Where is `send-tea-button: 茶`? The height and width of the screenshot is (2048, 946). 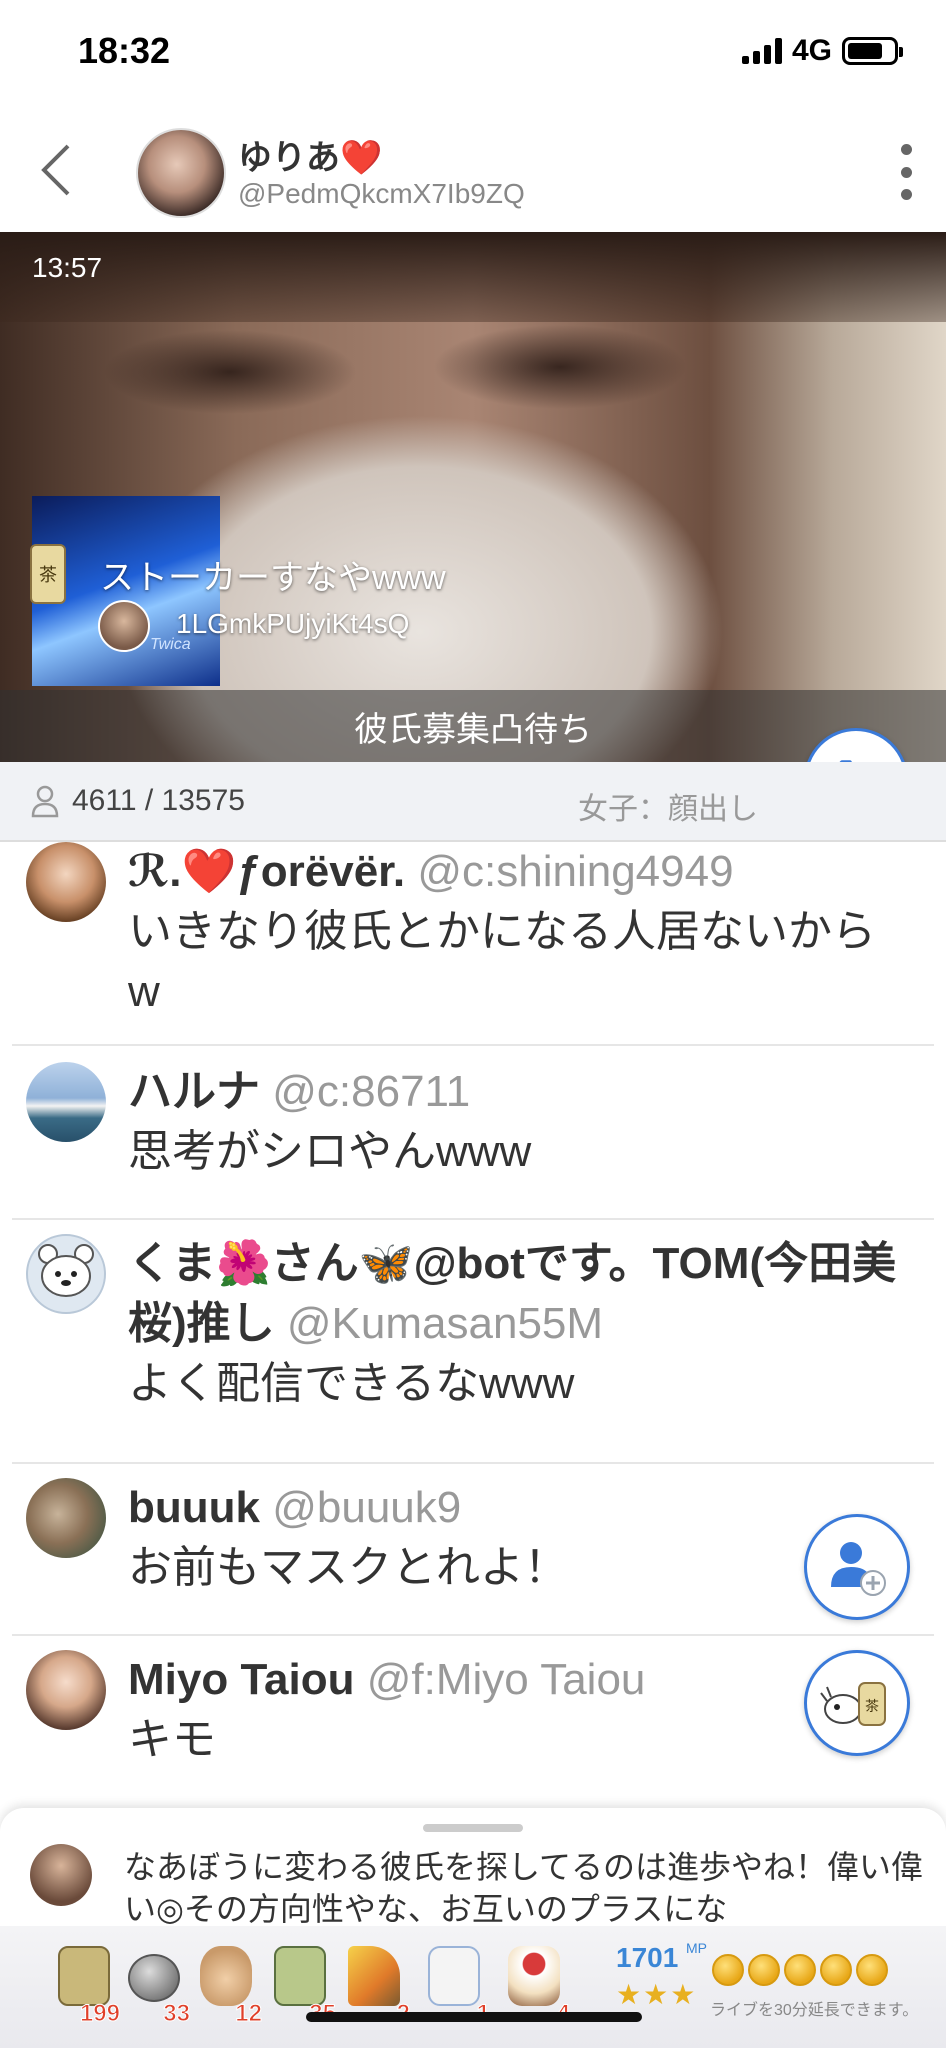 send-tea-button: 茶 is located at coordinates (857, 1703).